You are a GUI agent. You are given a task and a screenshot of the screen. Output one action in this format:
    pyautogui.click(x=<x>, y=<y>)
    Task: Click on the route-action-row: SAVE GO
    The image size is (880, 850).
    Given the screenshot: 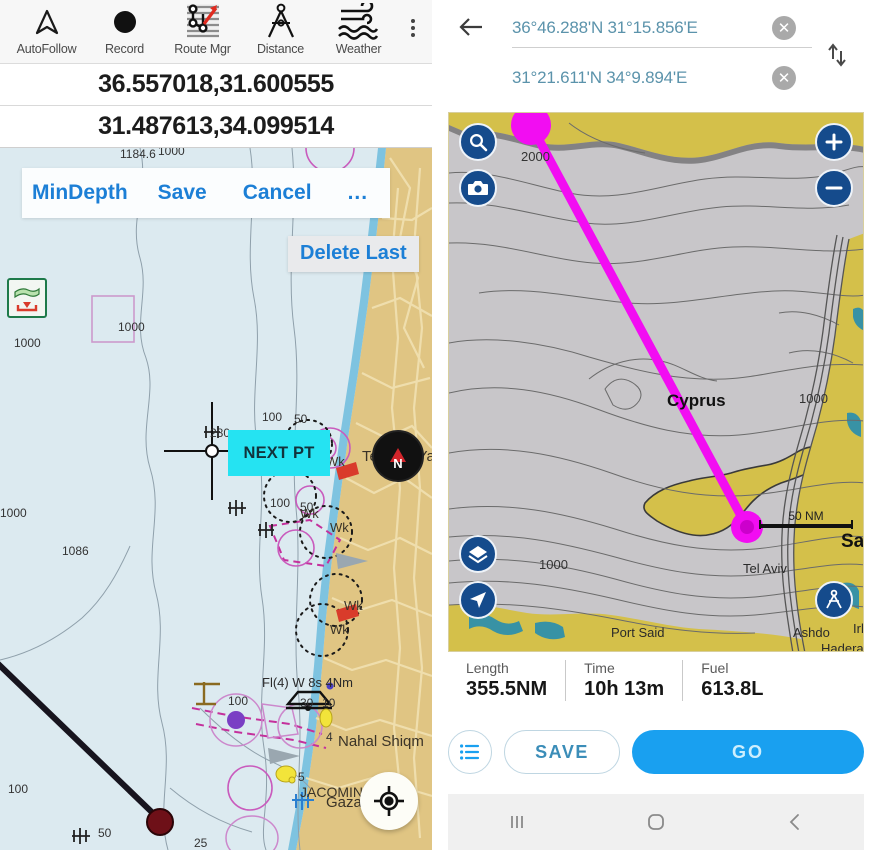 What is the action you would take?
    pyautogui.click(x=656, y=752)
    